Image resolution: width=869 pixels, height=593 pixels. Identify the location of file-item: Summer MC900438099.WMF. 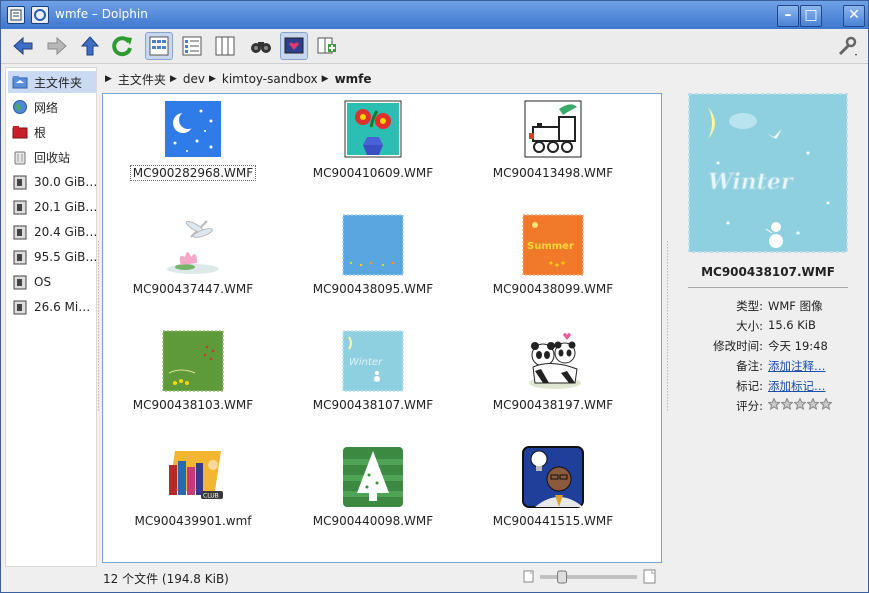
(553, 260).